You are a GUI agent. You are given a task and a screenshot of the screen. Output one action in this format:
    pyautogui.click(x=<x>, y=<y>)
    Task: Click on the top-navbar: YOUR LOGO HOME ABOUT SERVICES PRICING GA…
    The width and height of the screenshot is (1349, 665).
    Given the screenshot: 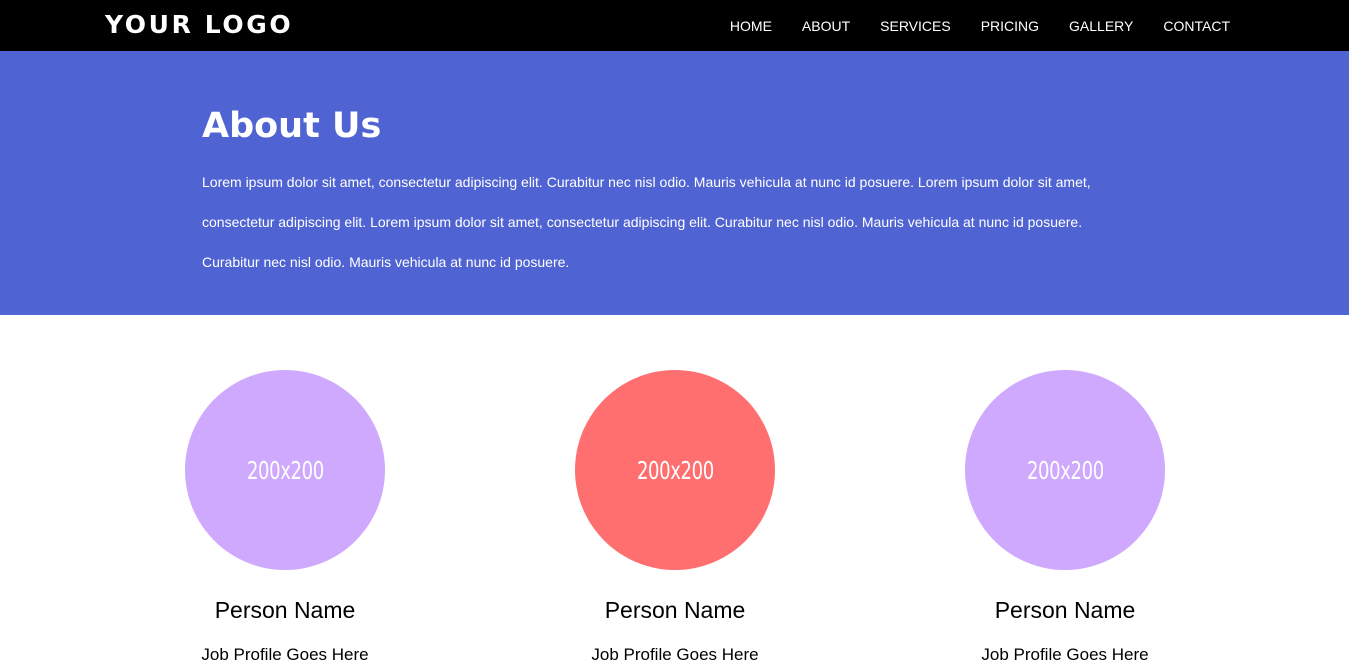 What is the action you would take?
    pyautogui.click(x=674, y=25)
    